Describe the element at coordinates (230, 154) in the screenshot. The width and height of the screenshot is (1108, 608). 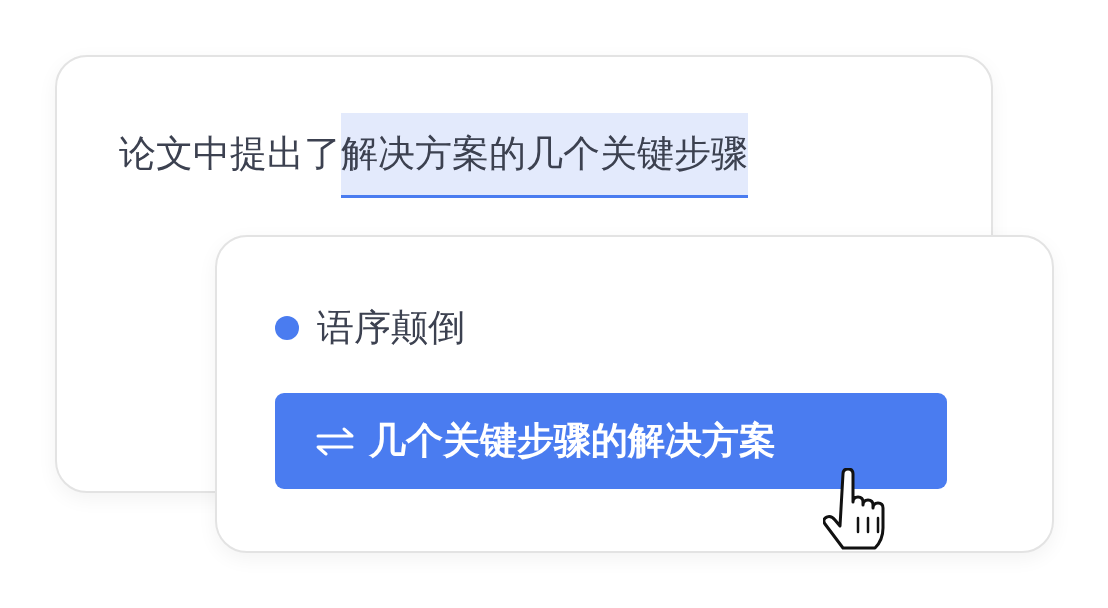
I see `sentence-text: 论文中提出了` at that location.